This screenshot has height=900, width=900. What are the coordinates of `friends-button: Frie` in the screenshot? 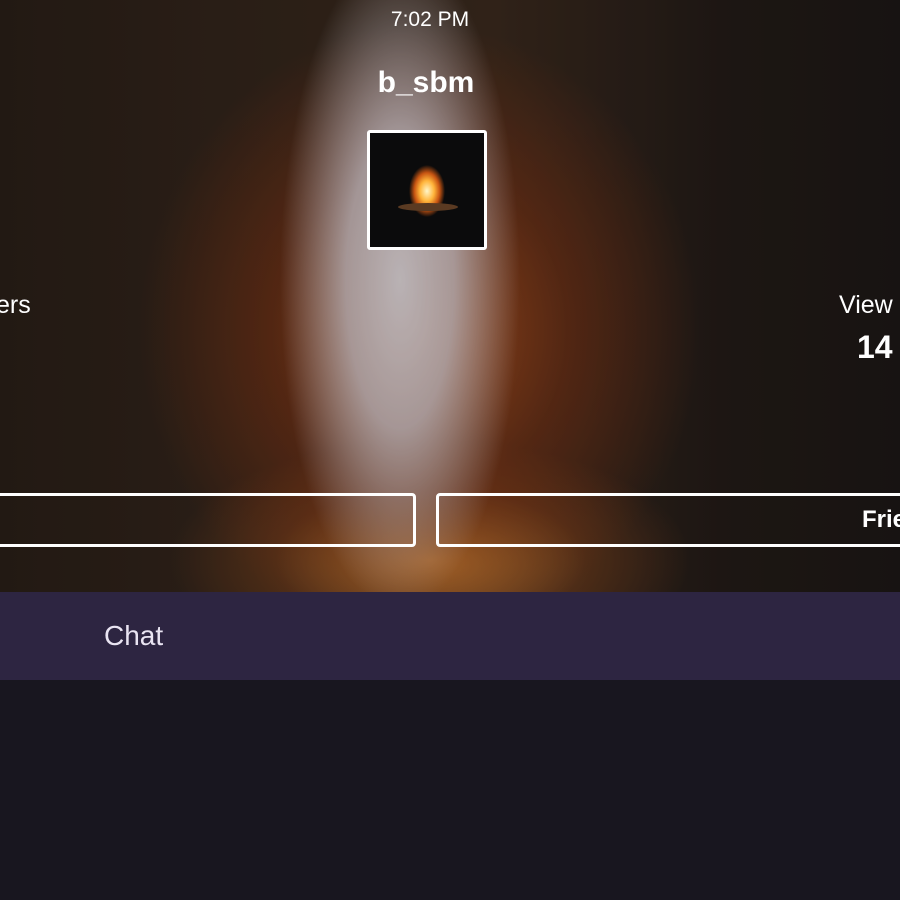 It's located at (668, 520).